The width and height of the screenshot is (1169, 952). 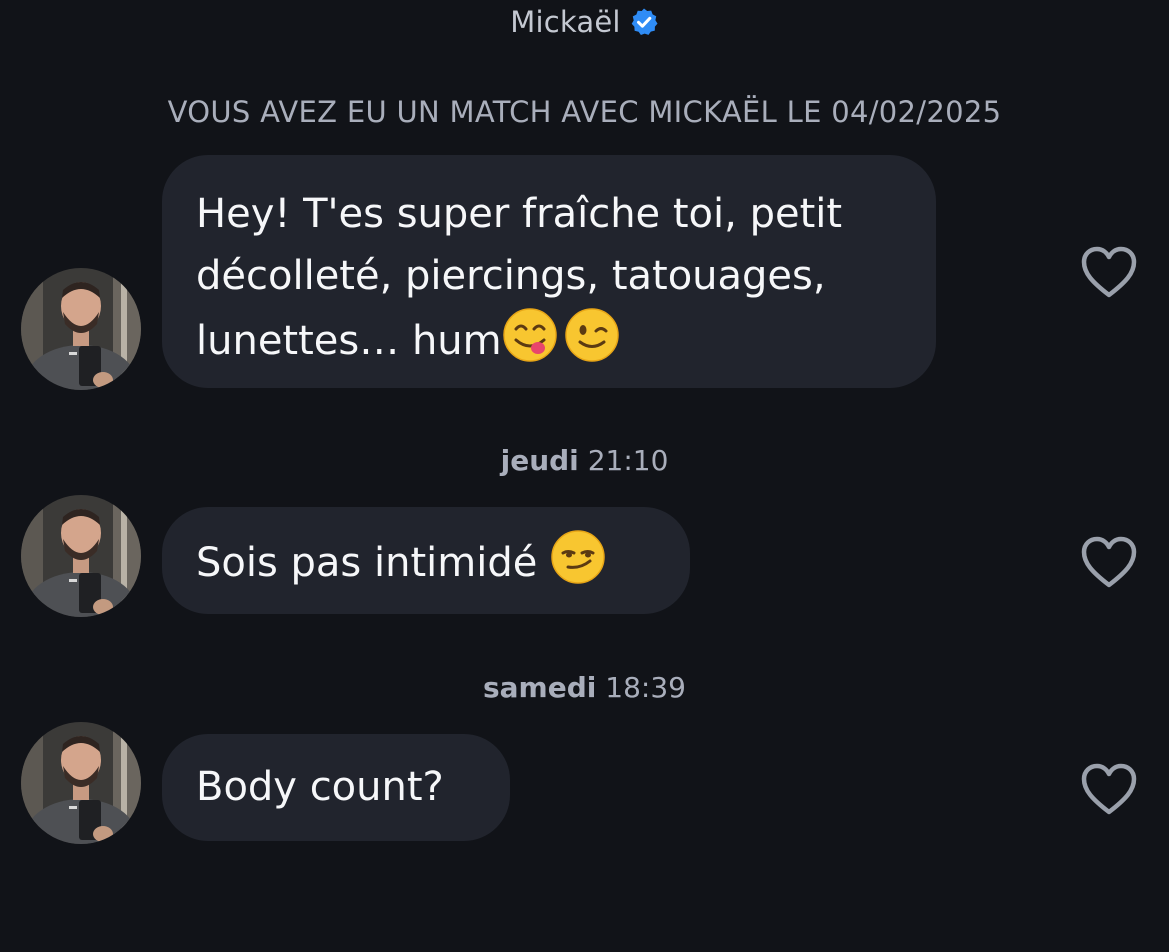 I want to click on message-bubble: Sois pas intimidé, so click(x=426, y=560).